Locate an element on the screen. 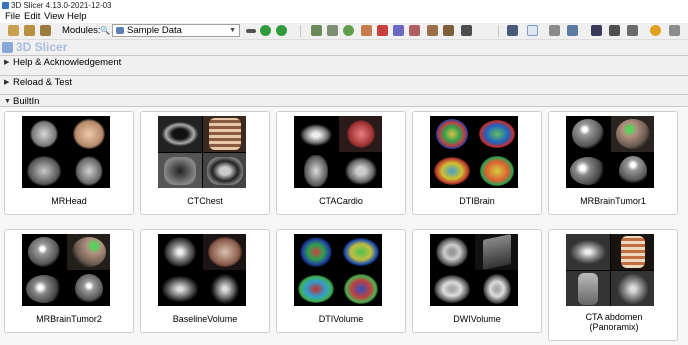  dataset-dtibrain-button: DTIBrain is located at coordinates (477, 163).